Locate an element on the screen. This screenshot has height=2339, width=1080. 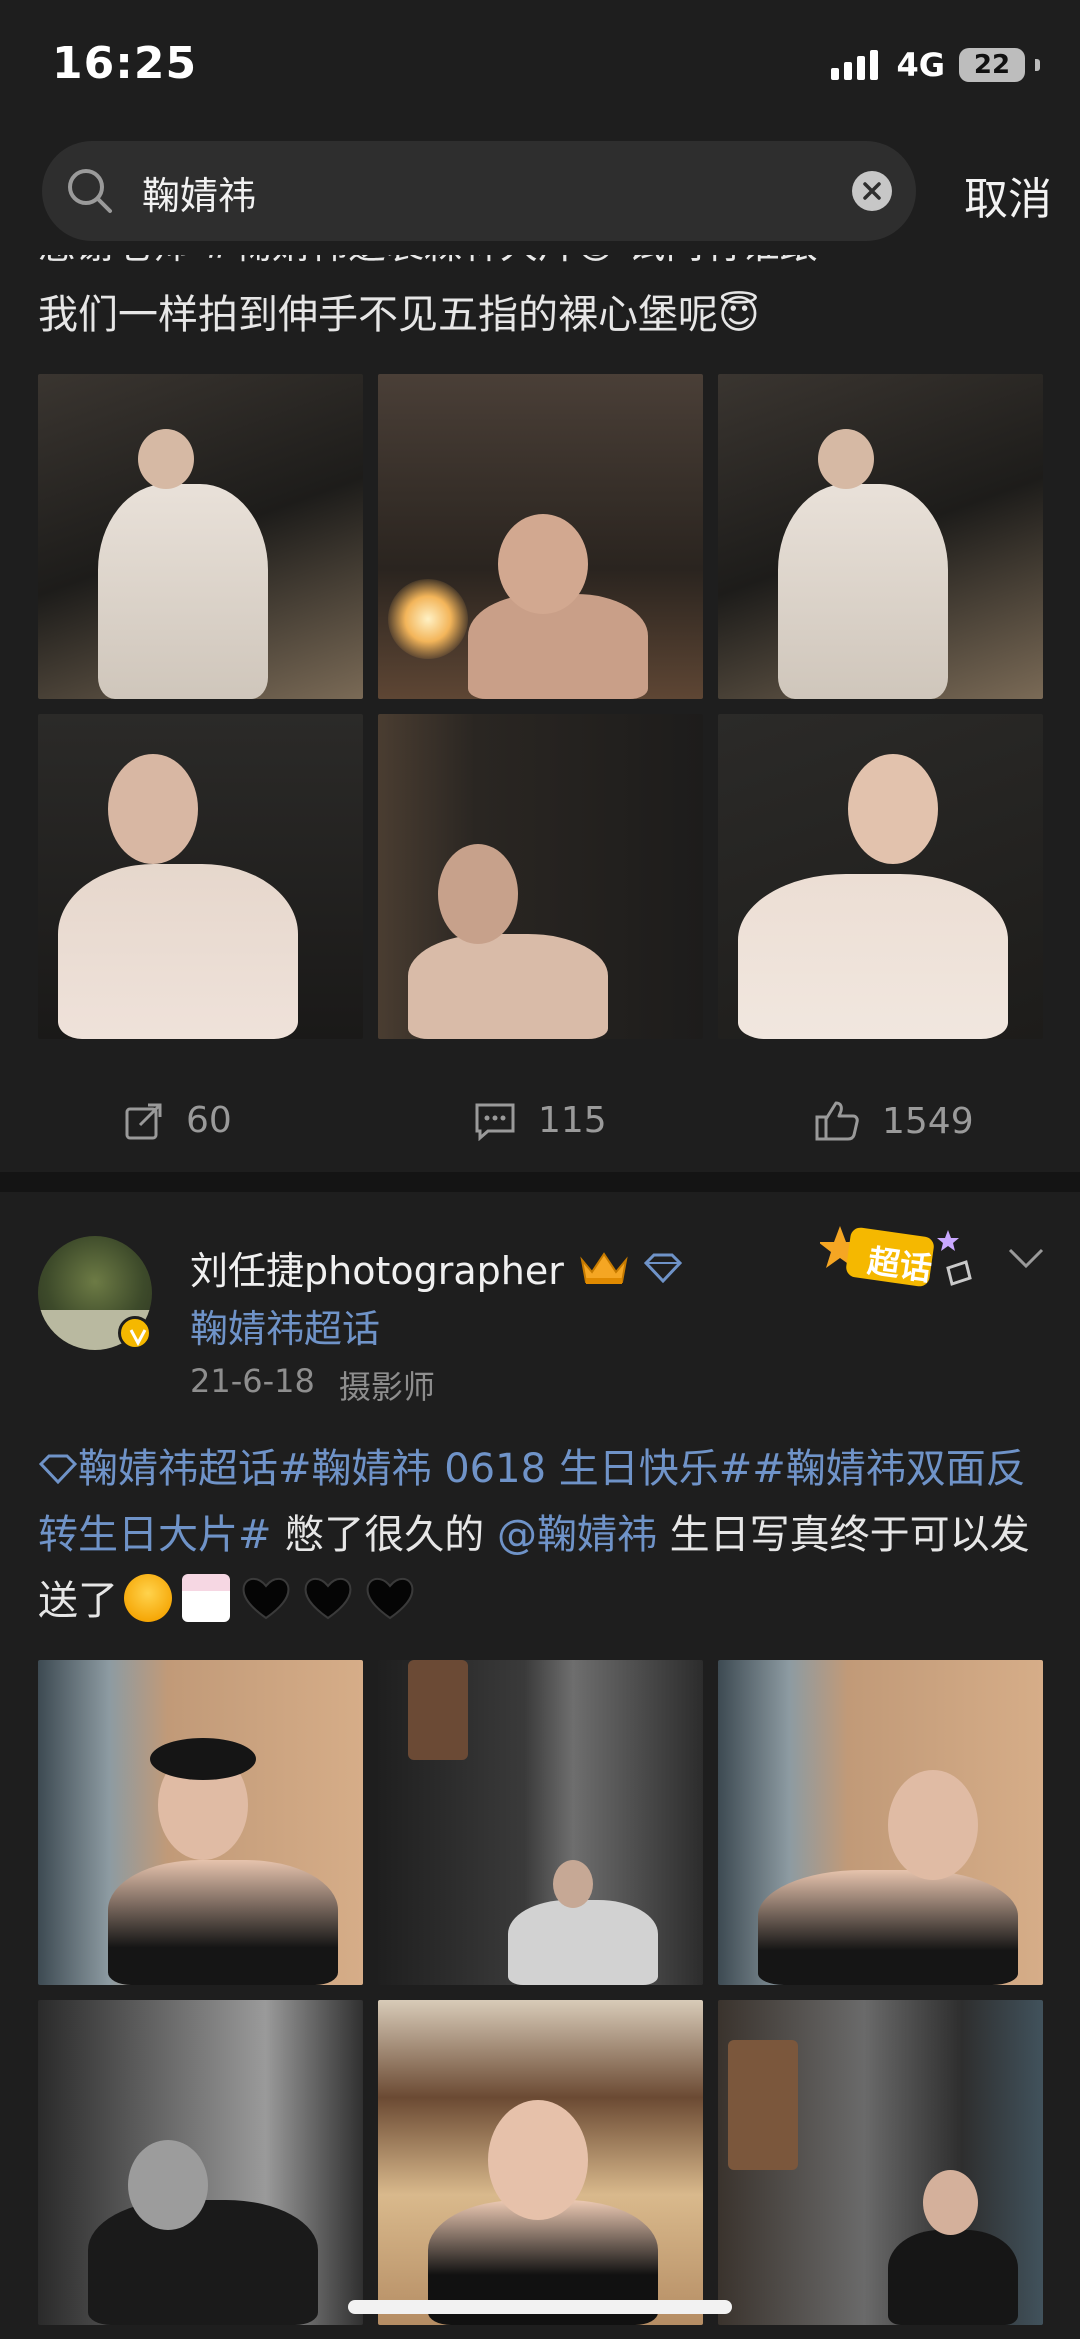
supertalk-diamond-icon is located at coordinates (58, 1469).